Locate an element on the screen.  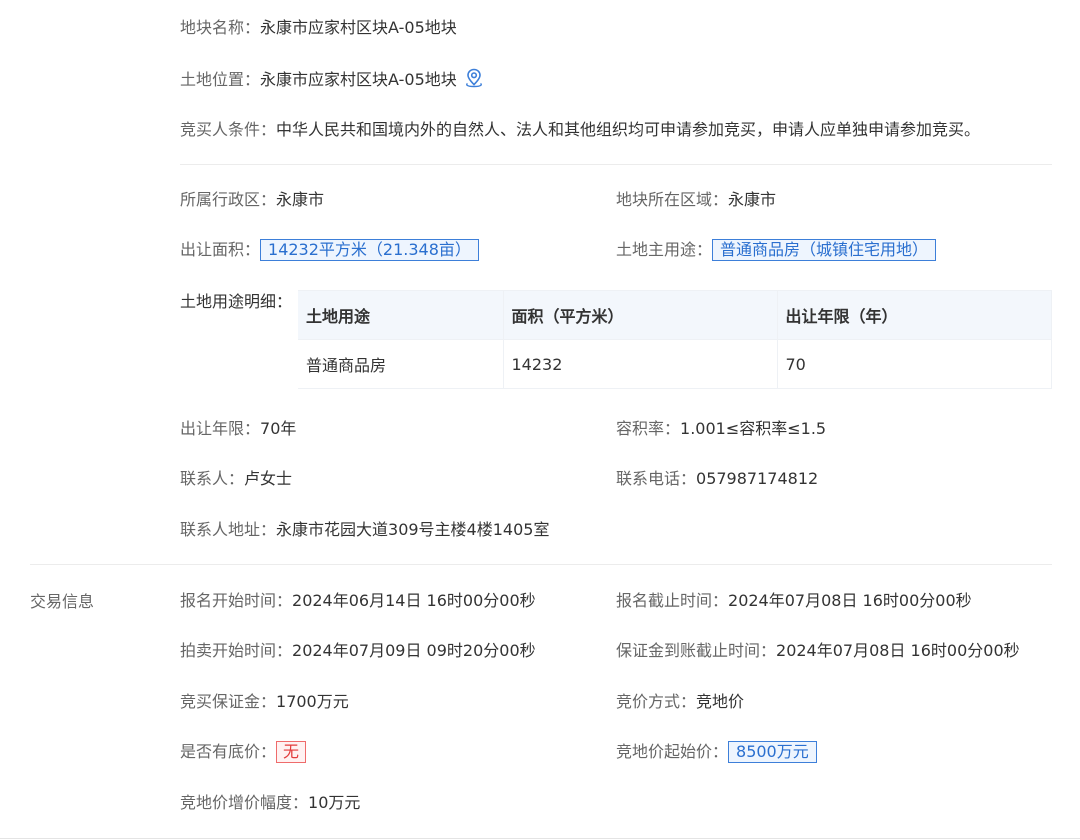
reg-start-label: 报名开始时间： is located at coordinates (236, 600).